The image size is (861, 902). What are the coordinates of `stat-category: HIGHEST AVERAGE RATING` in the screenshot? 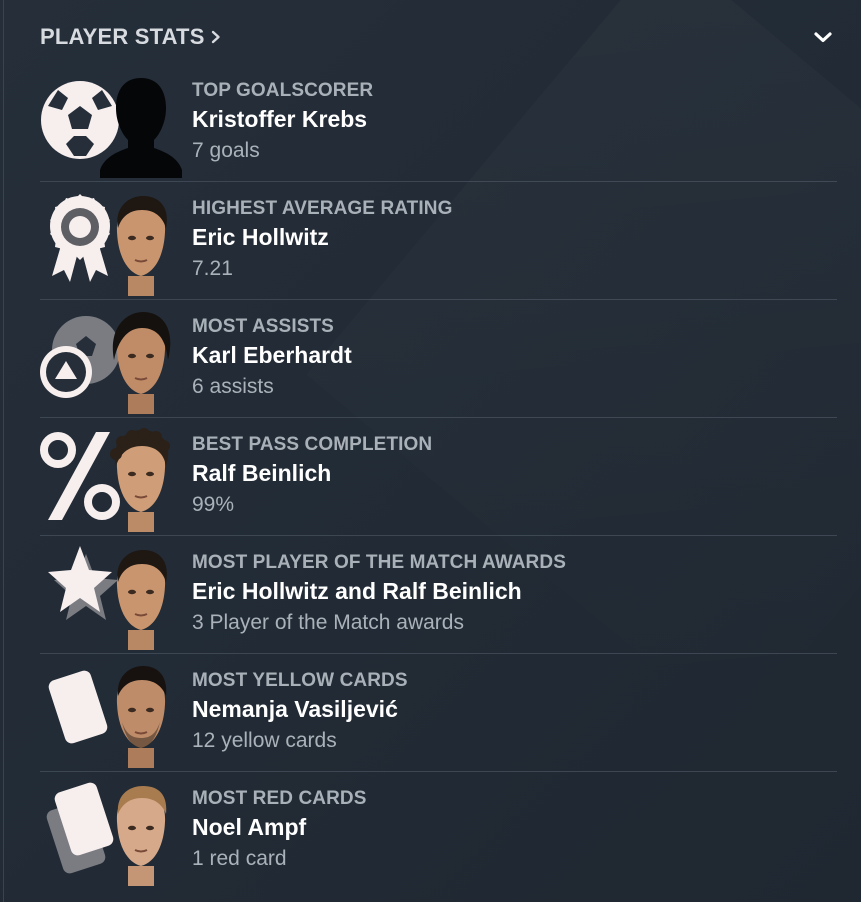 It's located at (322, 208).